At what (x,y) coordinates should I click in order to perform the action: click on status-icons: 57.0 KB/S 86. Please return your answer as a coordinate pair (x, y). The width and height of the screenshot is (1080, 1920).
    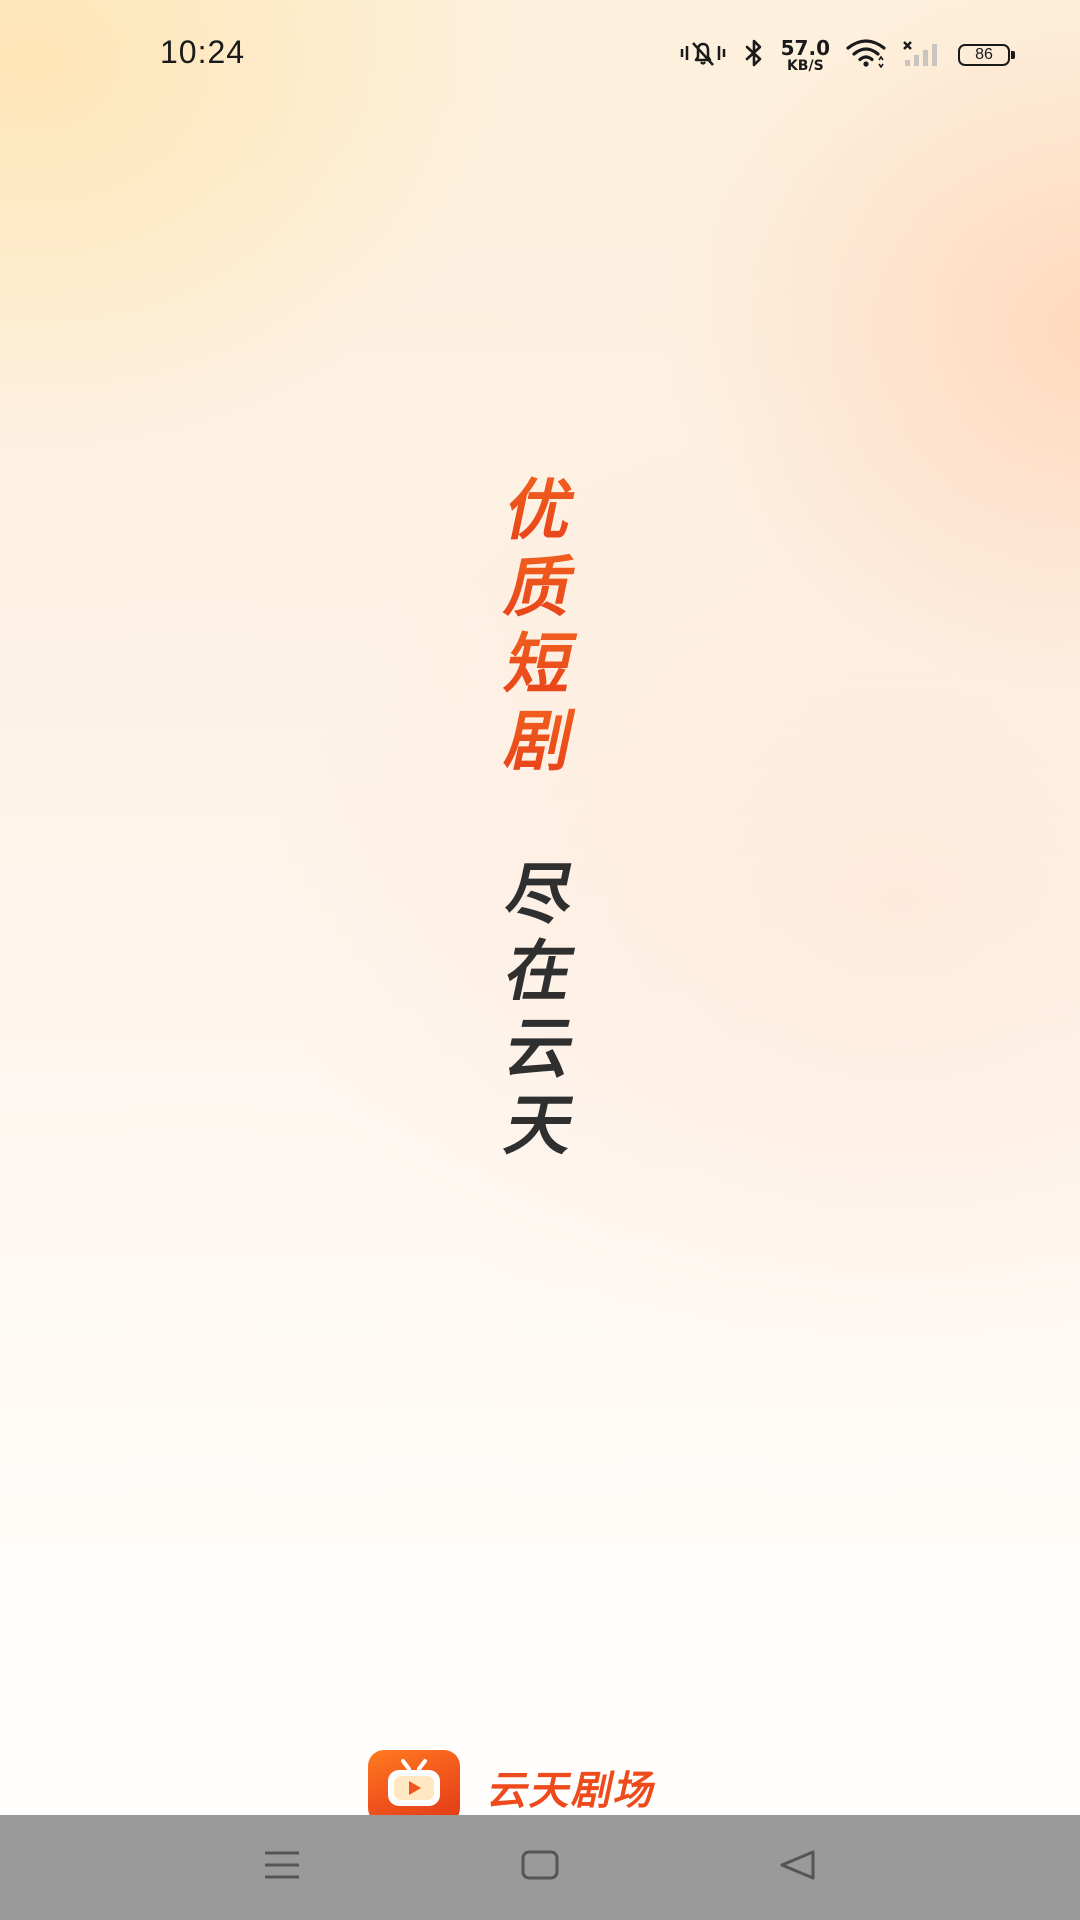
    Looking at the image, I should click on (847, 55).